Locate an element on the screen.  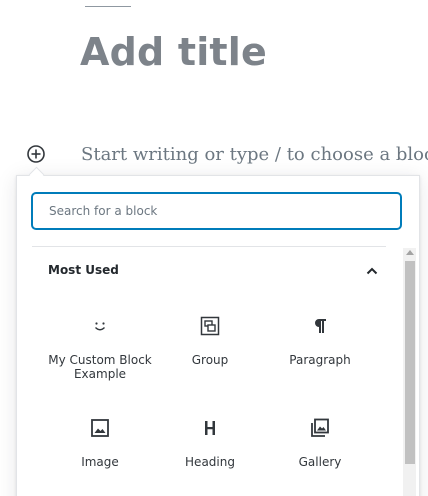
block-item-image: Image is located at coordinates (100, 448).